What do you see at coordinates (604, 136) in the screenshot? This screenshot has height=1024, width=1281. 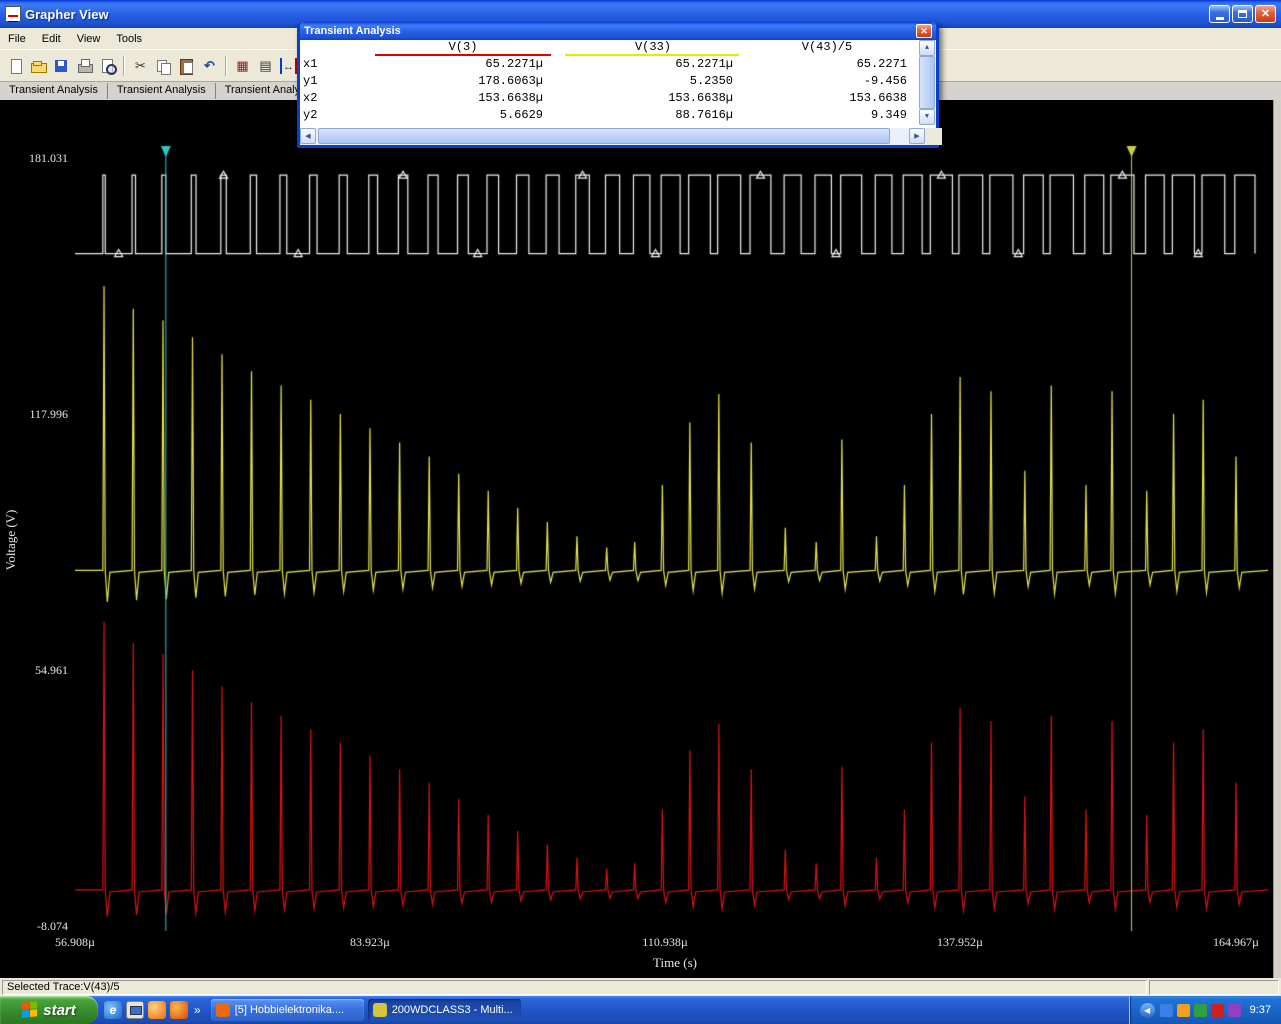 I see `hscroll-thumb` at bounding box center [604, 136].